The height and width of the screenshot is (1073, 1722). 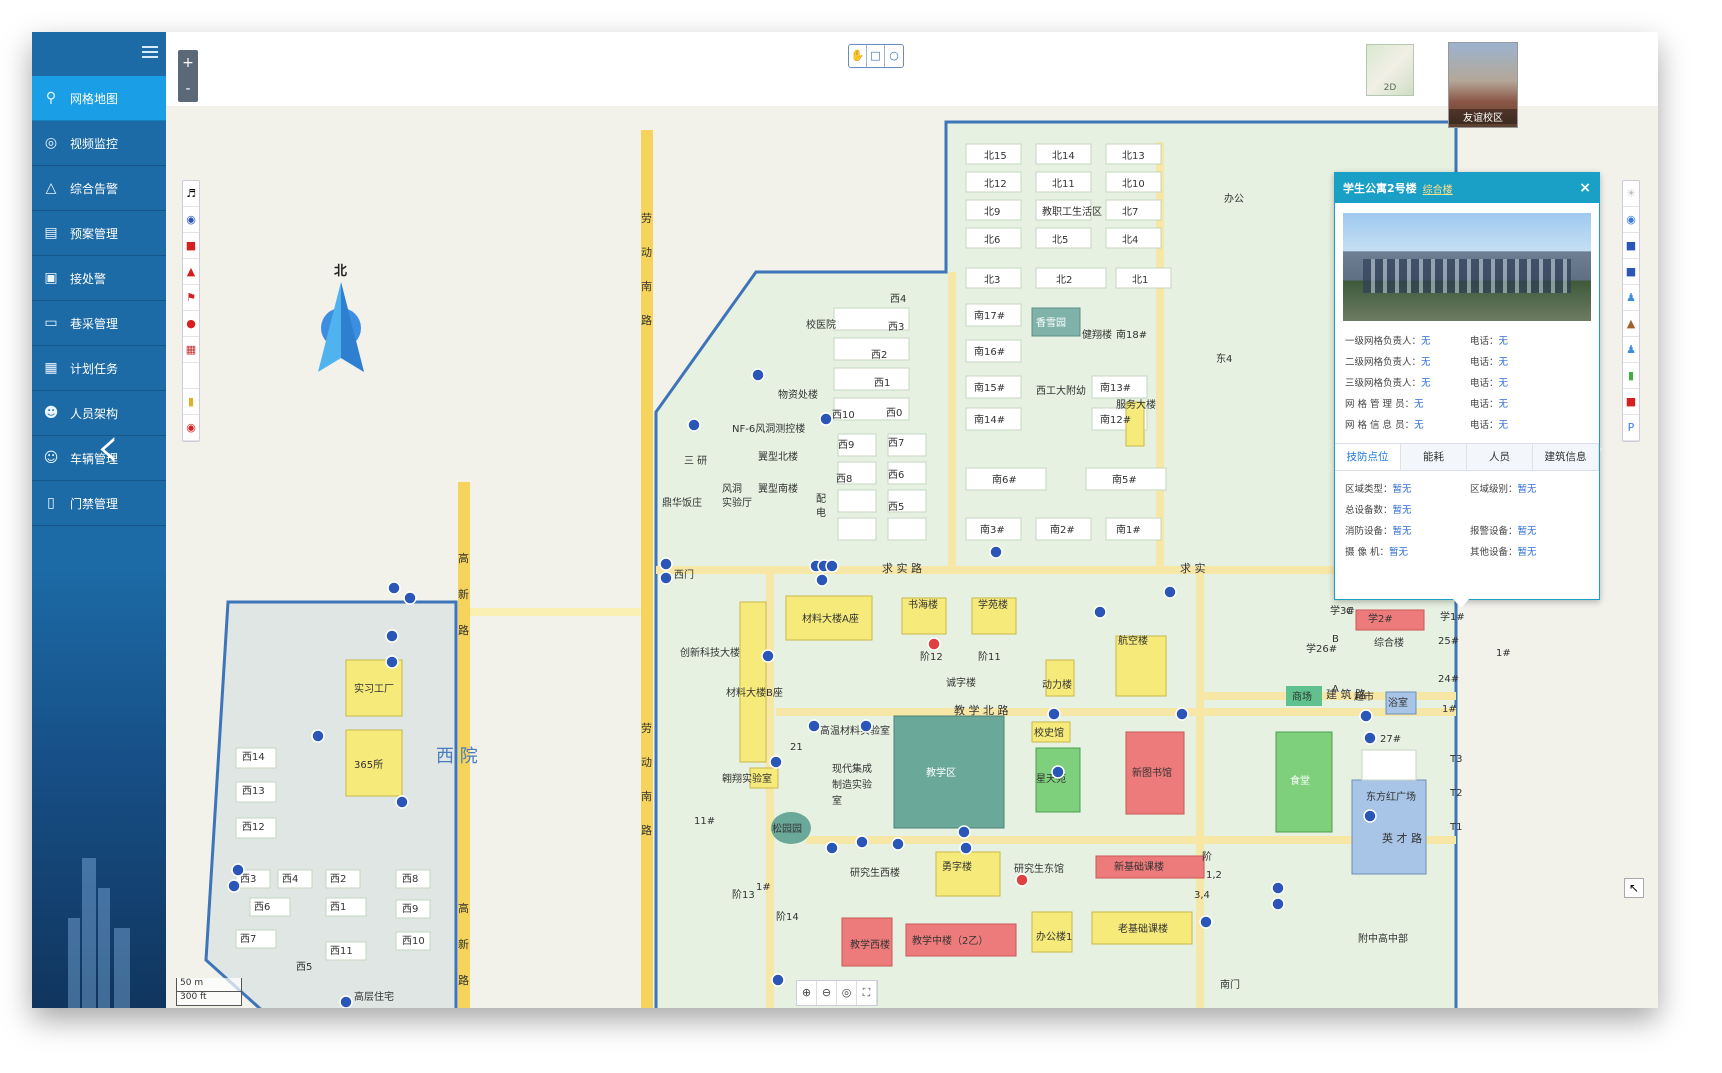 I want to click on tab-energy: 能耗, so click(x=1434, y=457).